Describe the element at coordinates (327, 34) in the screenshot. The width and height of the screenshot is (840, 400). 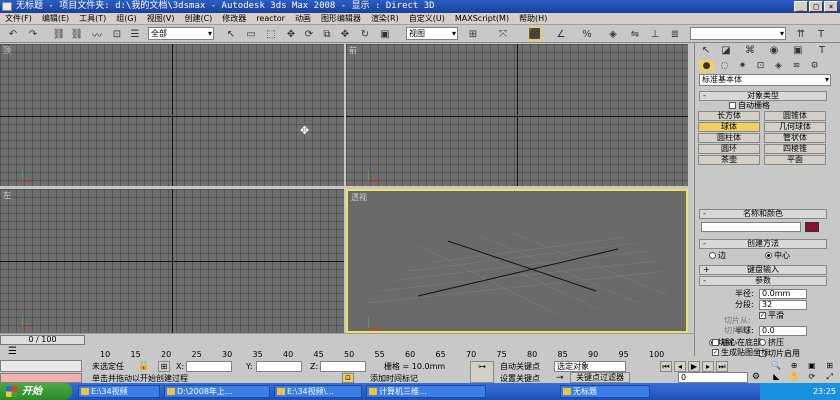
I see `select-scale-icon: ⧉` at that location.